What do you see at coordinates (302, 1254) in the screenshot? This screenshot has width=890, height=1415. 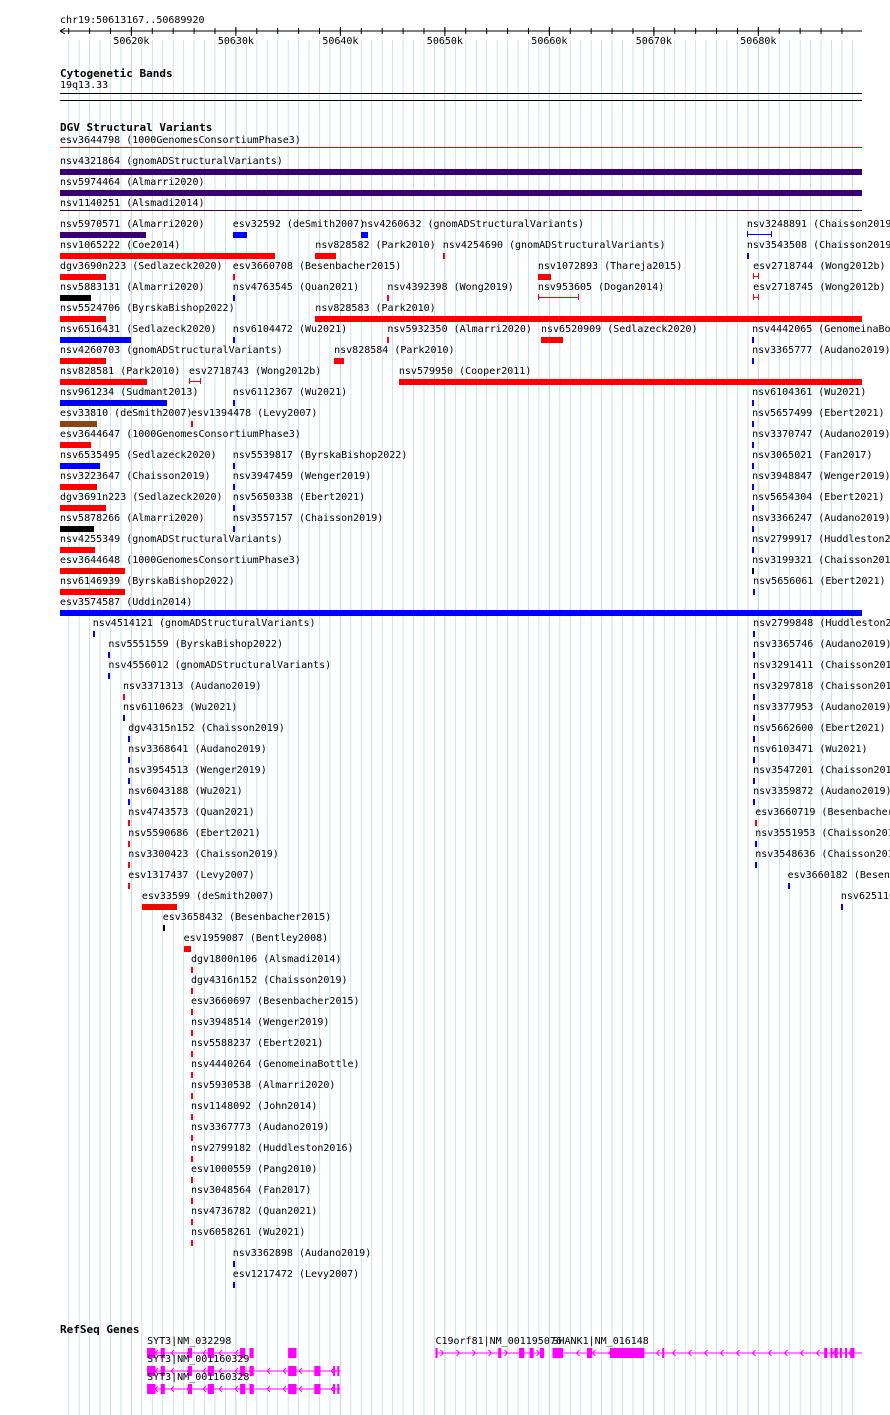 I see `dgv-feature-label: nsv3362898 (Audano2019)` at bounding box center [302, 1254].